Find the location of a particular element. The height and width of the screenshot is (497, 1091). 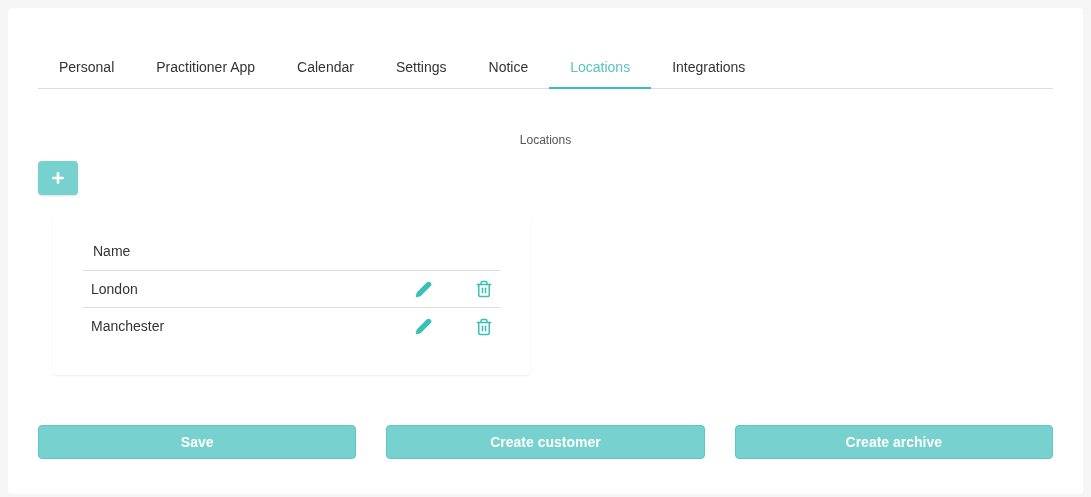

tab: Calendar is located at coordinates (325, 68).